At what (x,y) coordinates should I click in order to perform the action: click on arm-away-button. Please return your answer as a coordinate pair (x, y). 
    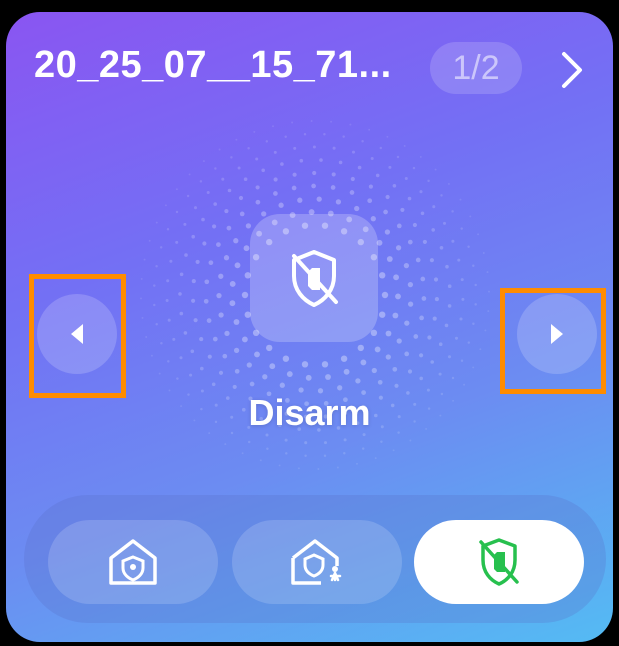
    Looking at the image, I should click on (133, 562).